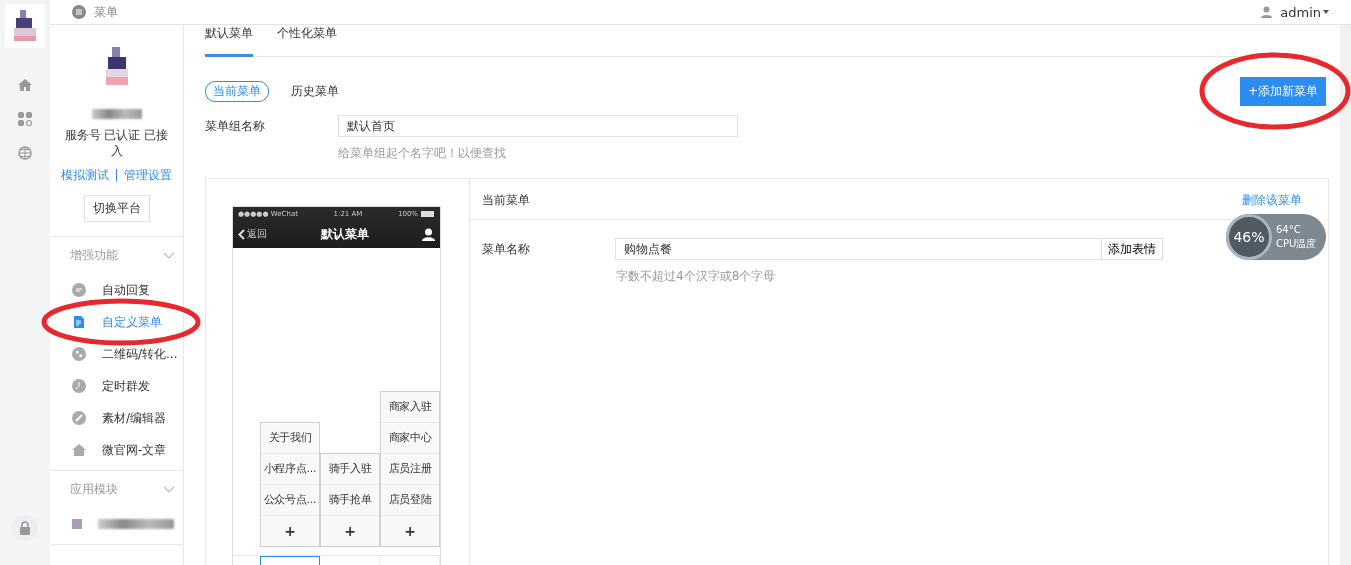  I want to click on account-status: 服务号 已认证 已接入, so click(116, 143).